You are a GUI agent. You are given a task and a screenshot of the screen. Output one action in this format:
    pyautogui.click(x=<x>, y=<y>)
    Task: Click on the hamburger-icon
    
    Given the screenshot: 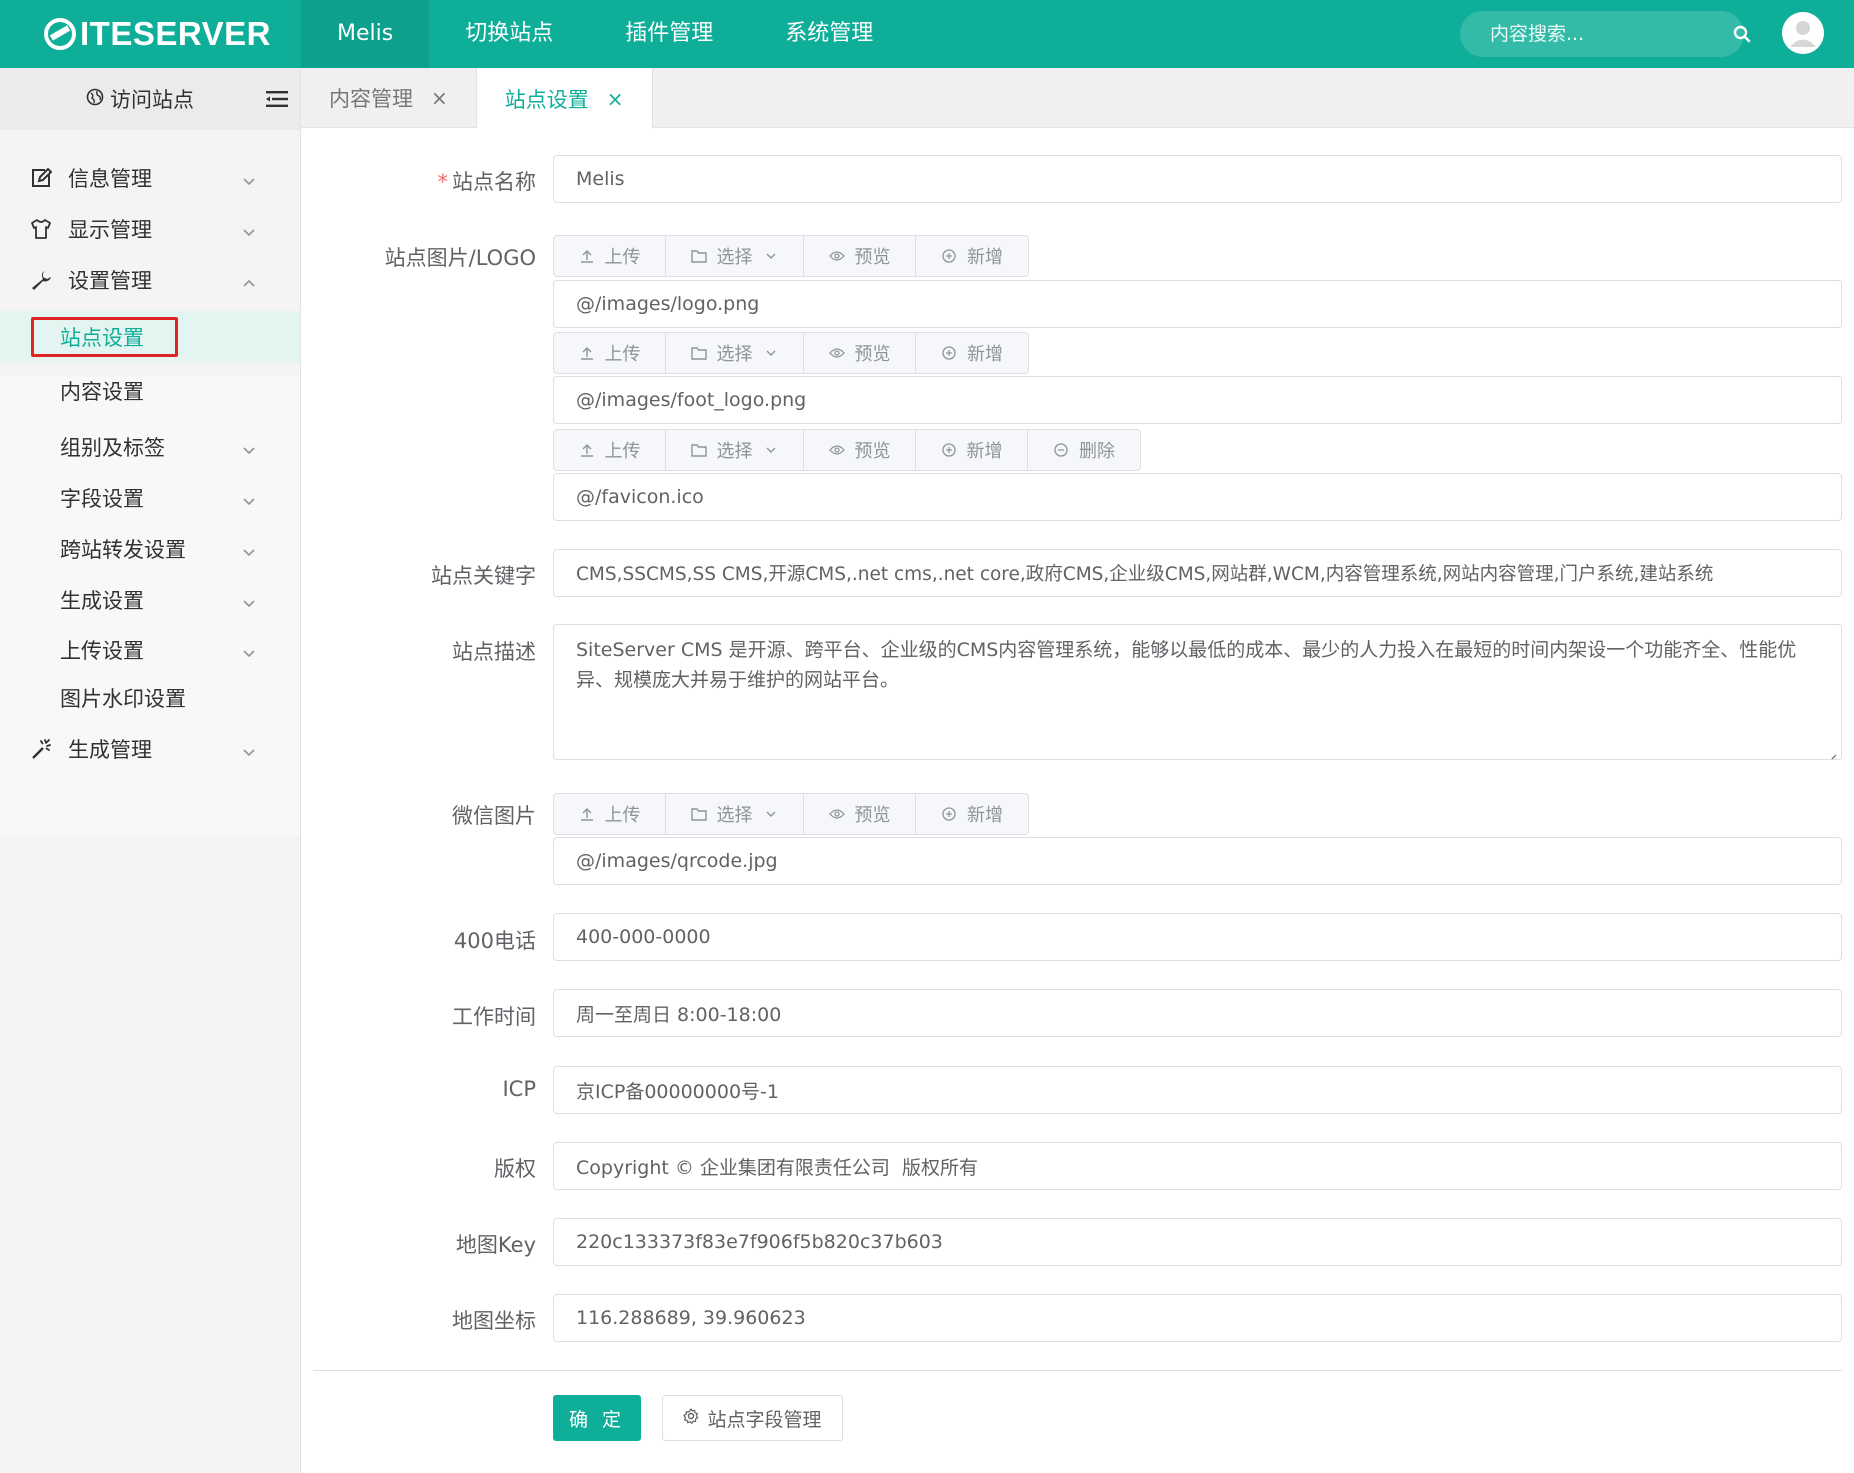 What is the action you would take?
    pyautogui.click(x=277, y=99)
    